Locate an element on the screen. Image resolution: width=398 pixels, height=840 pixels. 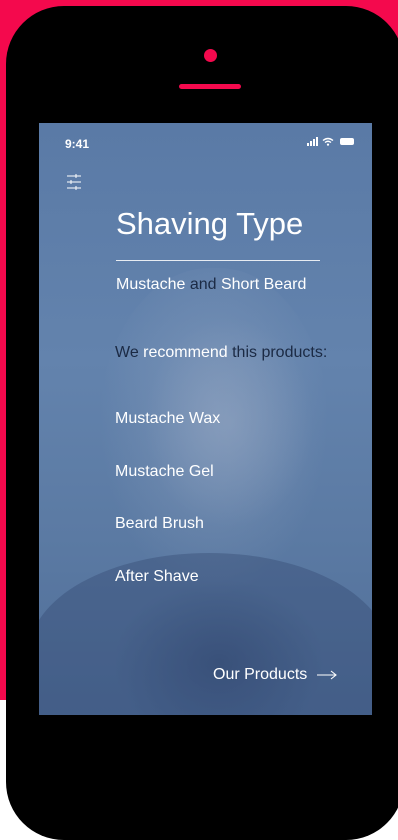
speaker-slot is located at coordinates (210, 86).